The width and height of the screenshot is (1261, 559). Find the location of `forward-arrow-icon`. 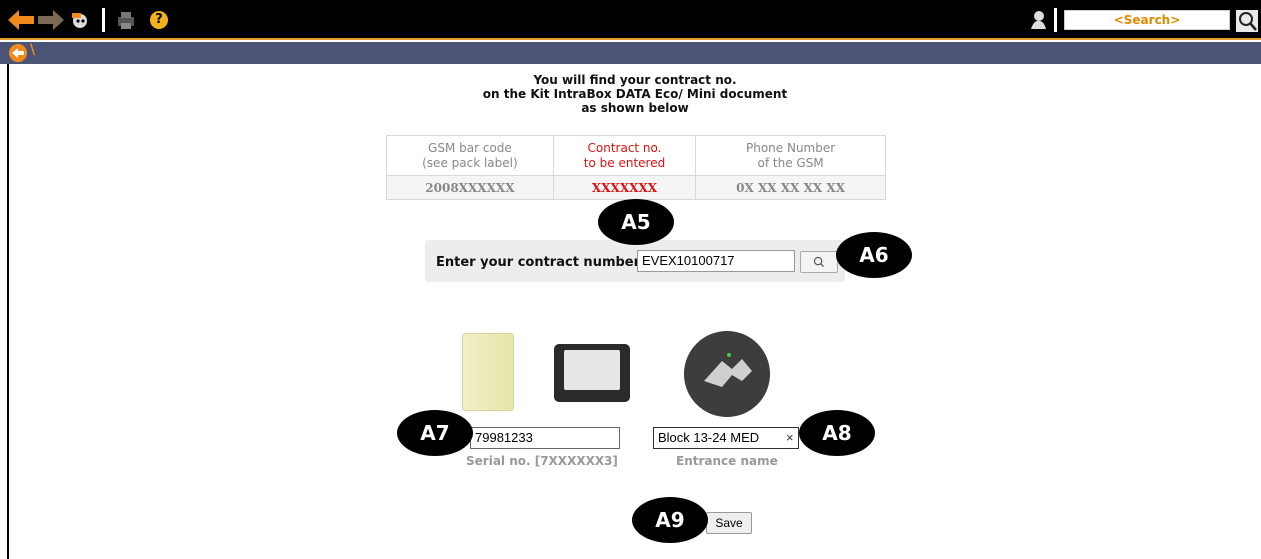

forward-arrow-icon is located at coordinates (51, 20).